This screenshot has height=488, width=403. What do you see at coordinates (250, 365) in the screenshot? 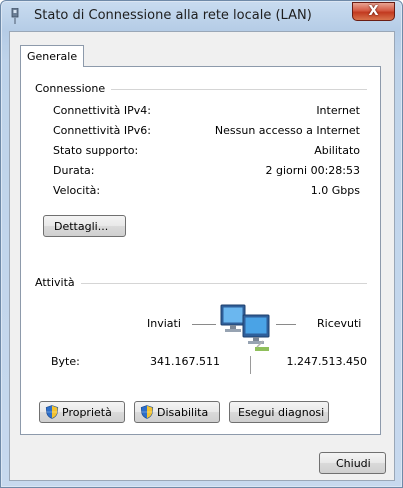
I see `activity-divider` at bounding box center [250, 365].